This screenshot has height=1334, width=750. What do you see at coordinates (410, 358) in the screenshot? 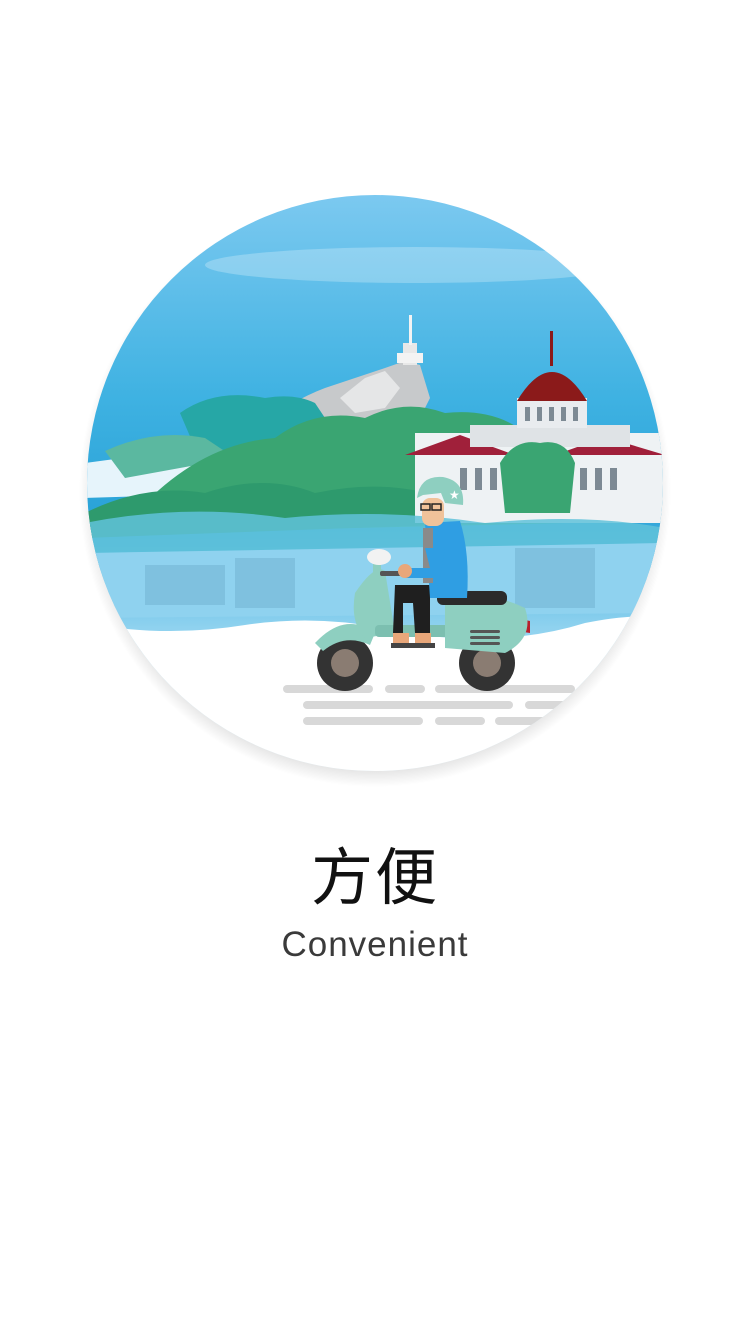
I see `tower-deck` at bounding box center [410, 358].